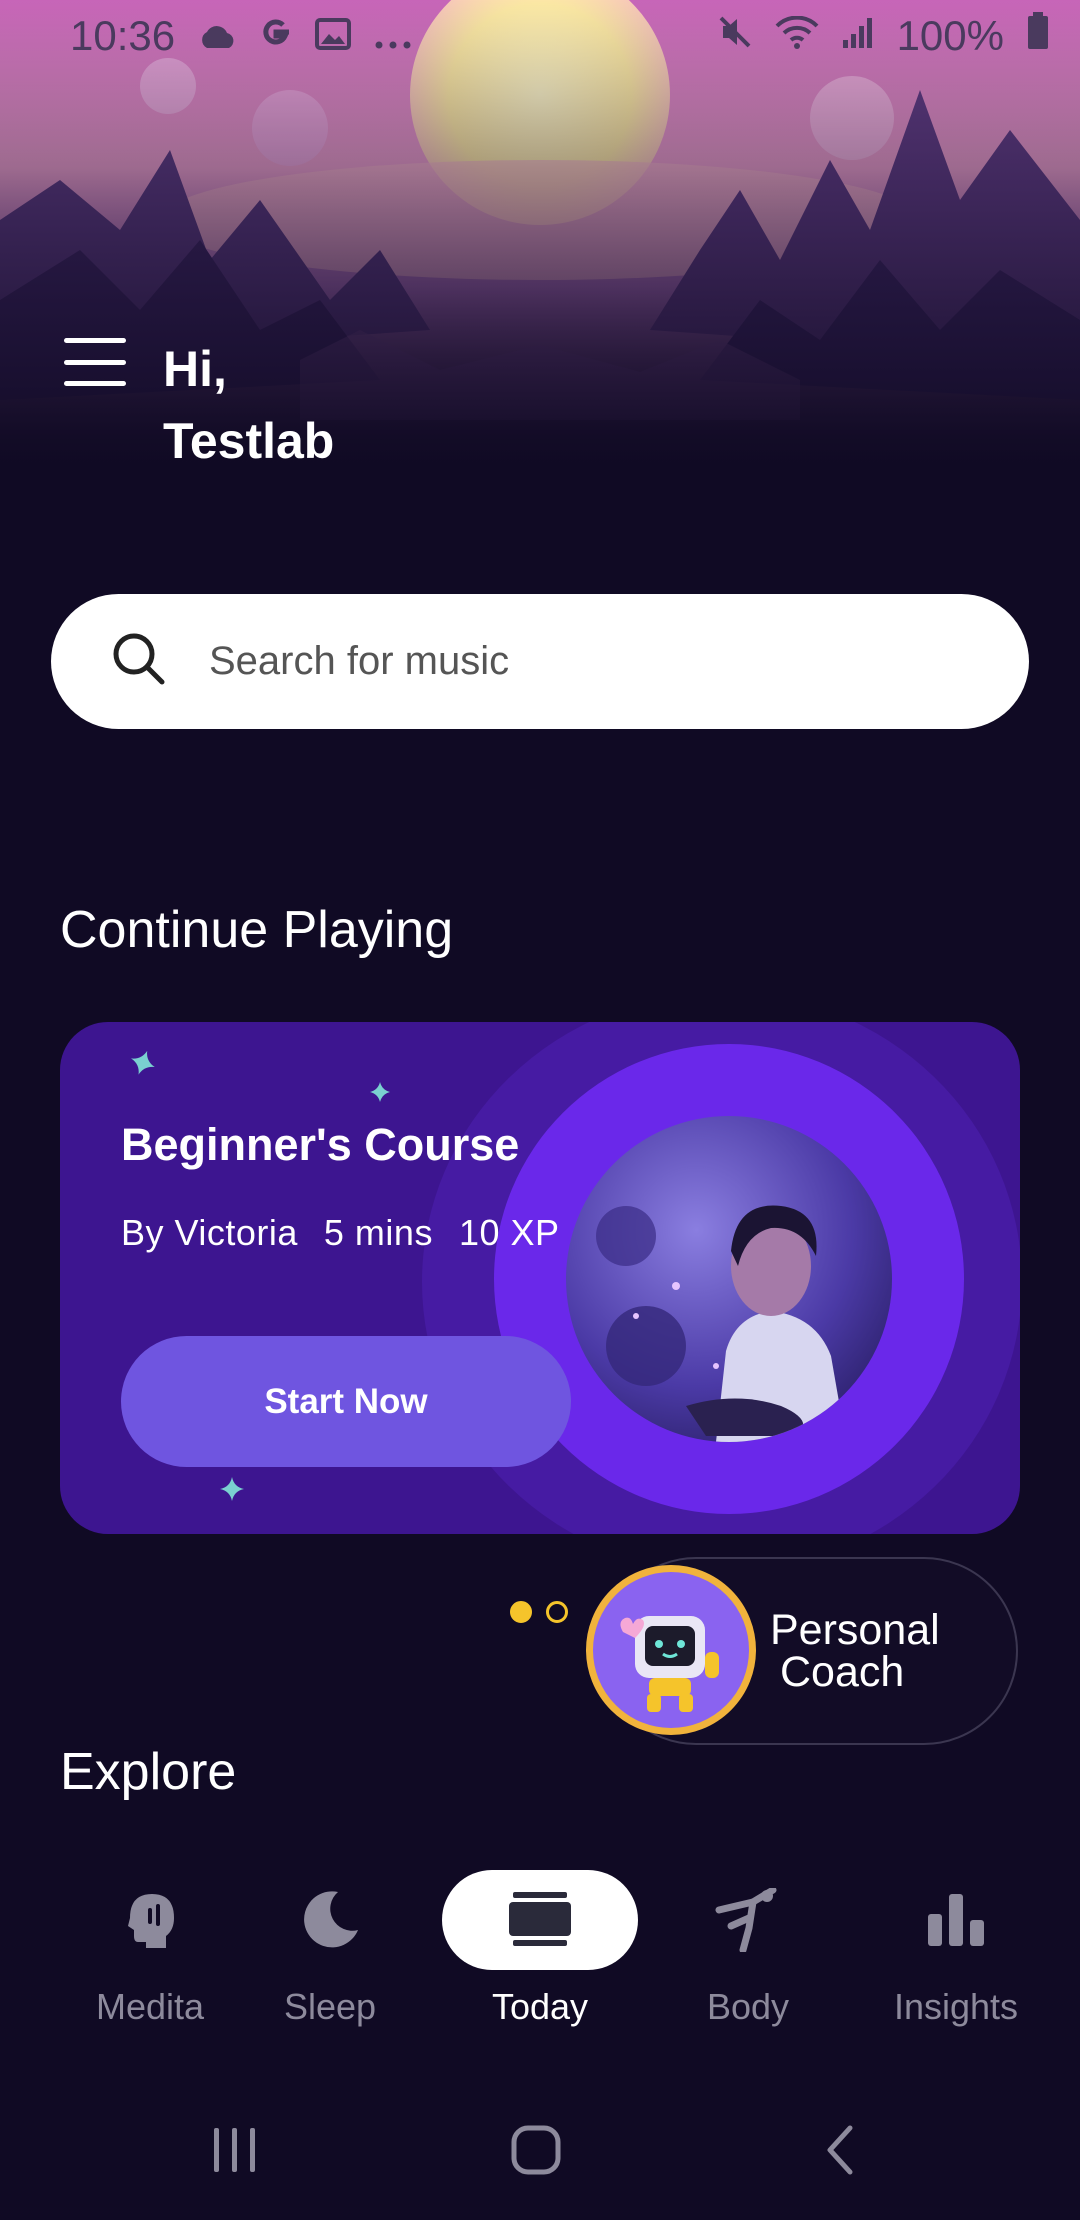  Describe the element at coordinates (840, 2150) in the screenshot. I see `back-icon` at that location.